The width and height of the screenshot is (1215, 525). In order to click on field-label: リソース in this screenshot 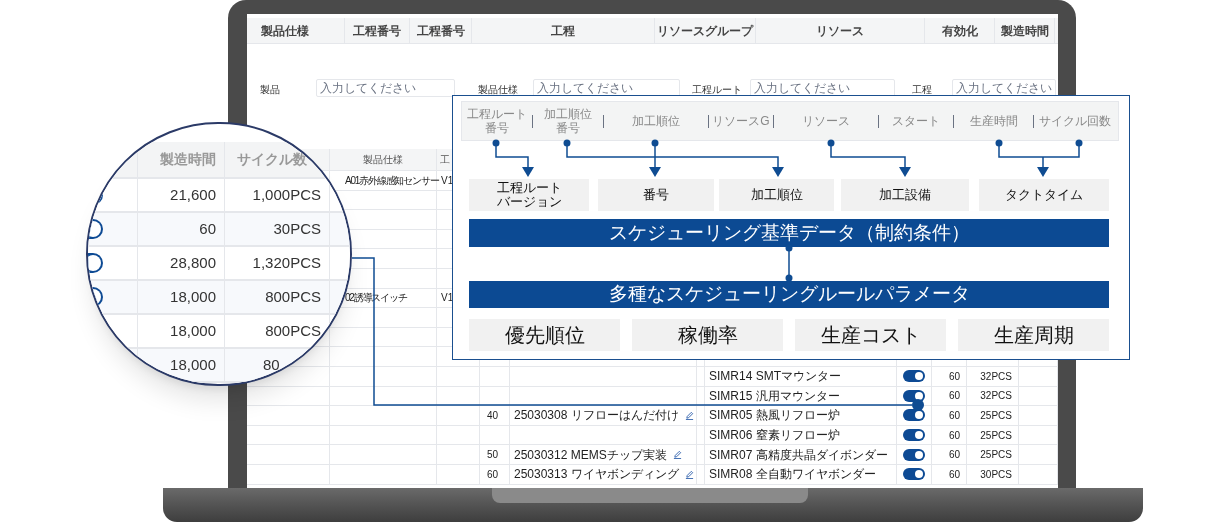, I will do `click(826, 121)`.